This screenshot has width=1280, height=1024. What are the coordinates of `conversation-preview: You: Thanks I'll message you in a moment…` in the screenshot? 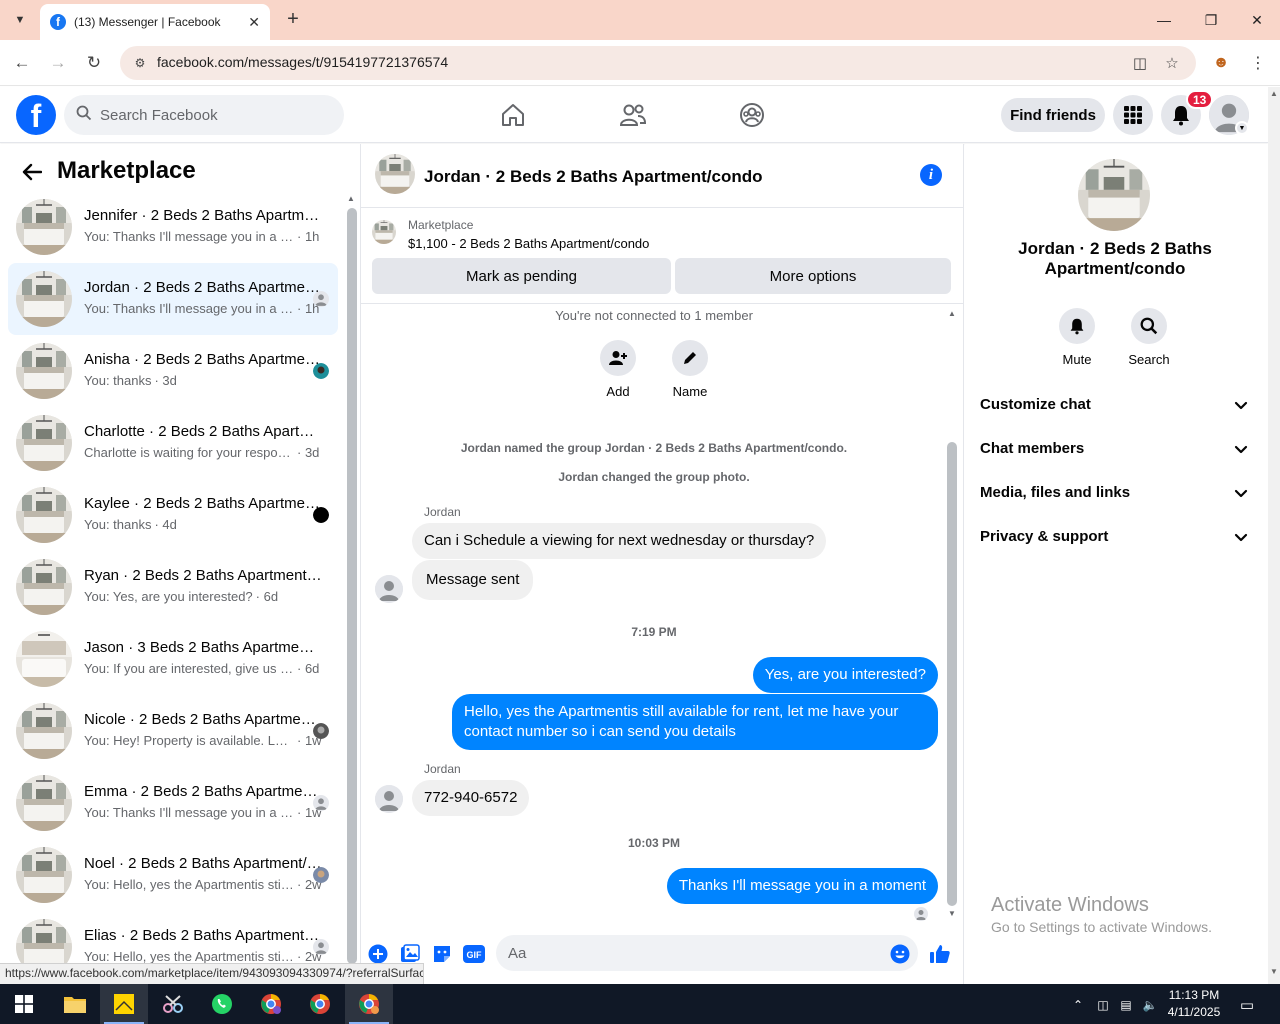 It's located at (204, 812).